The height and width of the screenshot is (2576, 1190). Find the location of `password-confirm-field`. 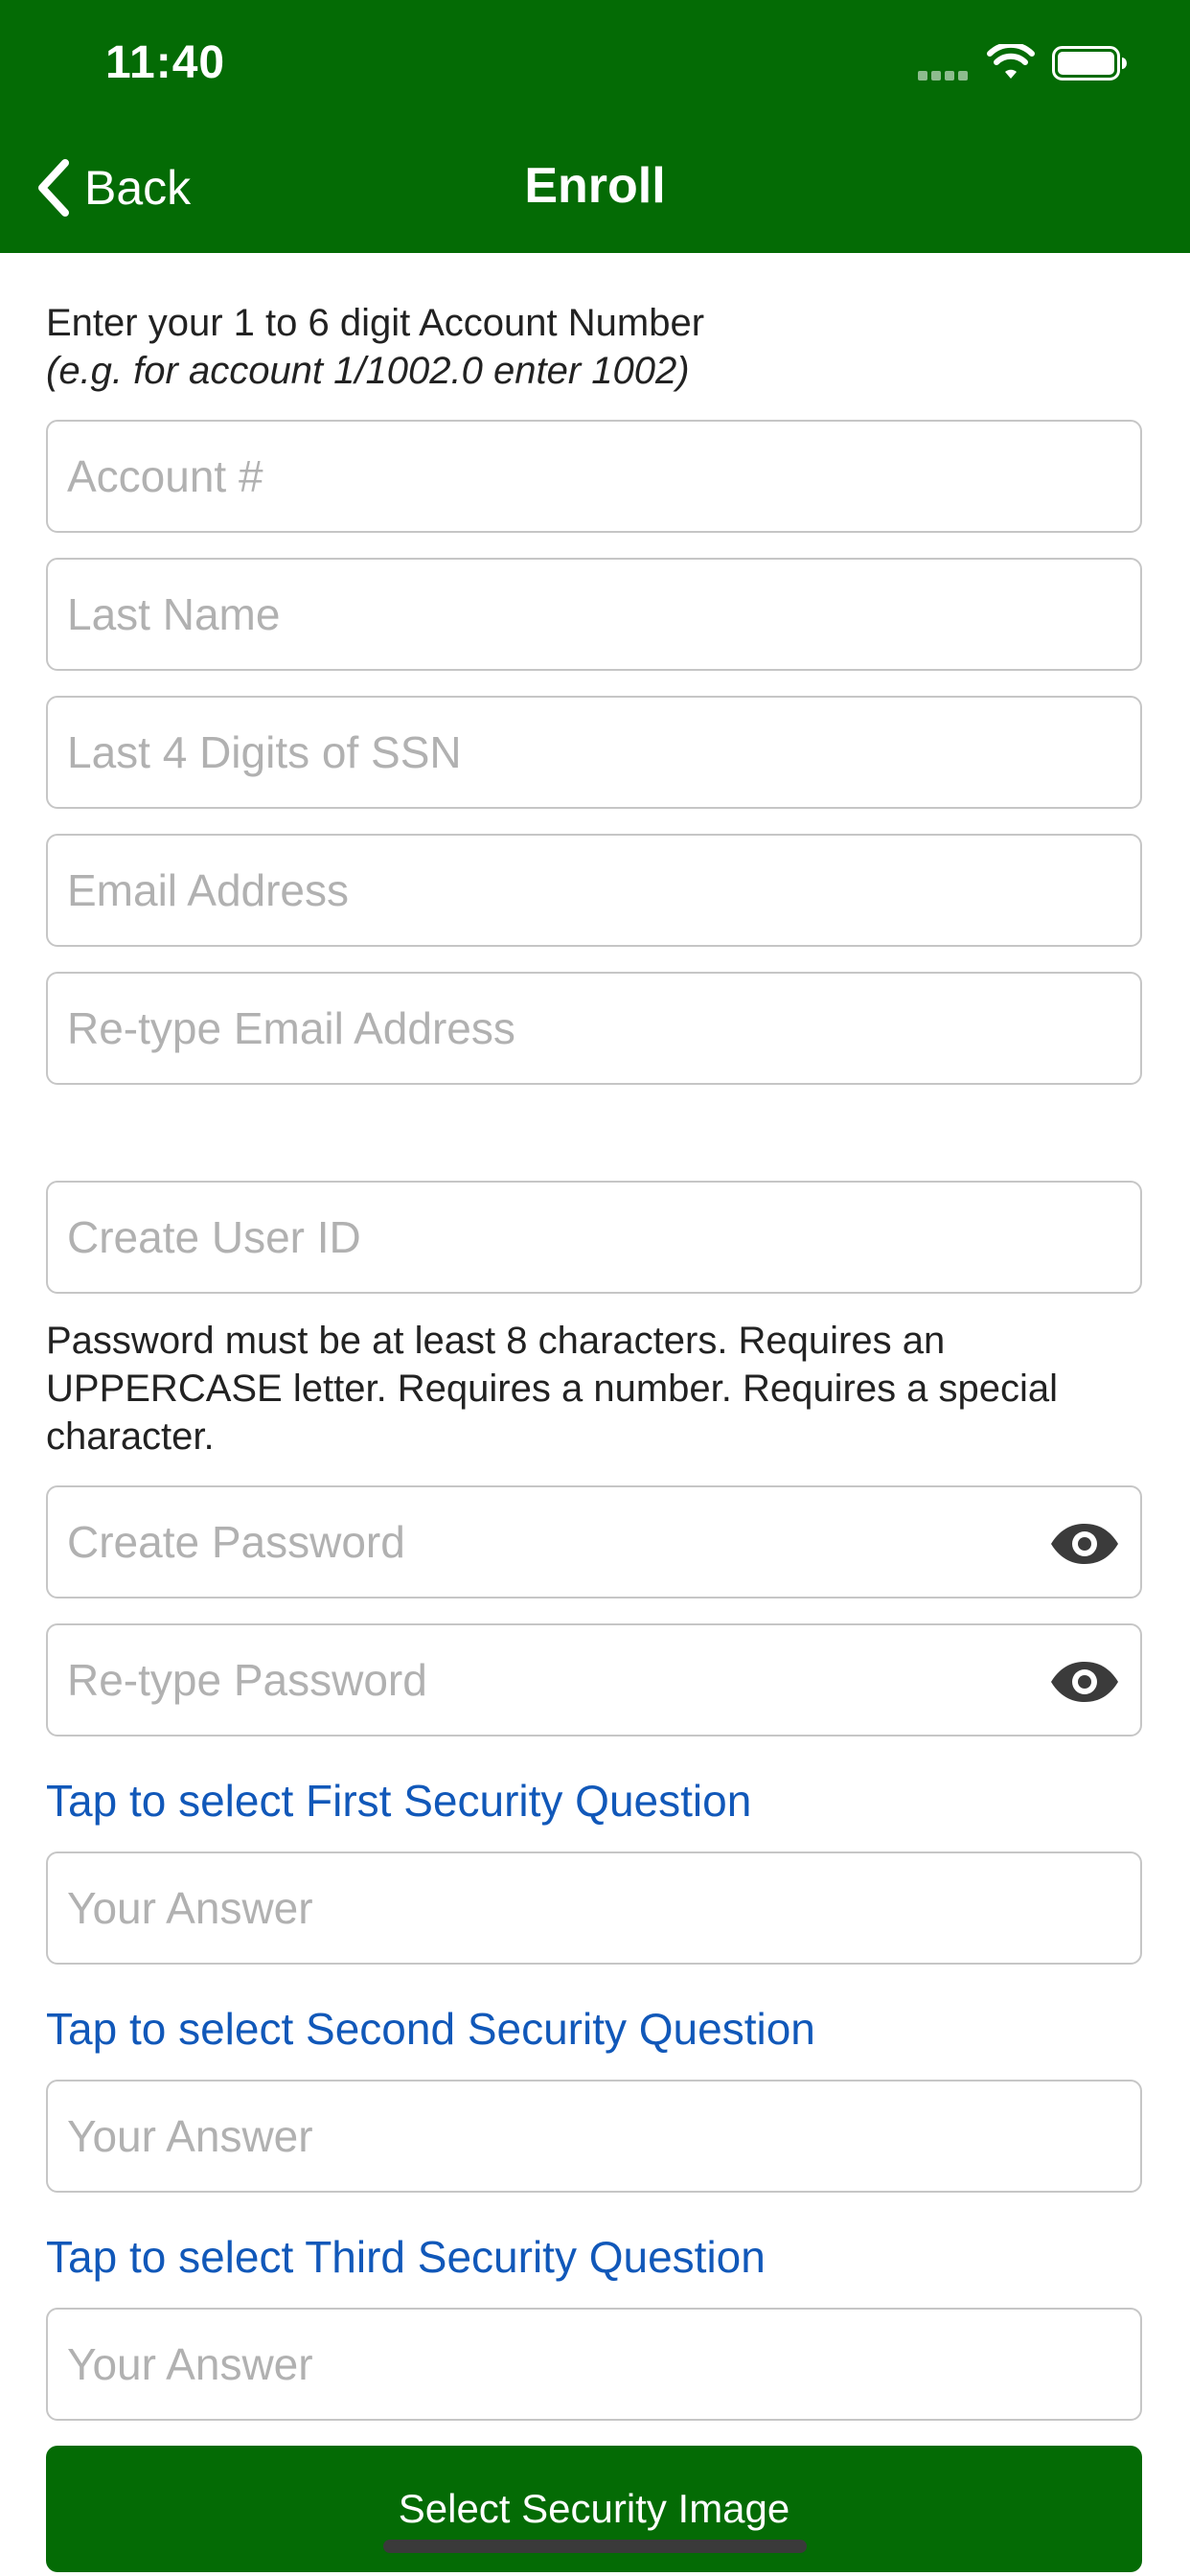

password-confirm-field is located at coordinates (594, 1679).